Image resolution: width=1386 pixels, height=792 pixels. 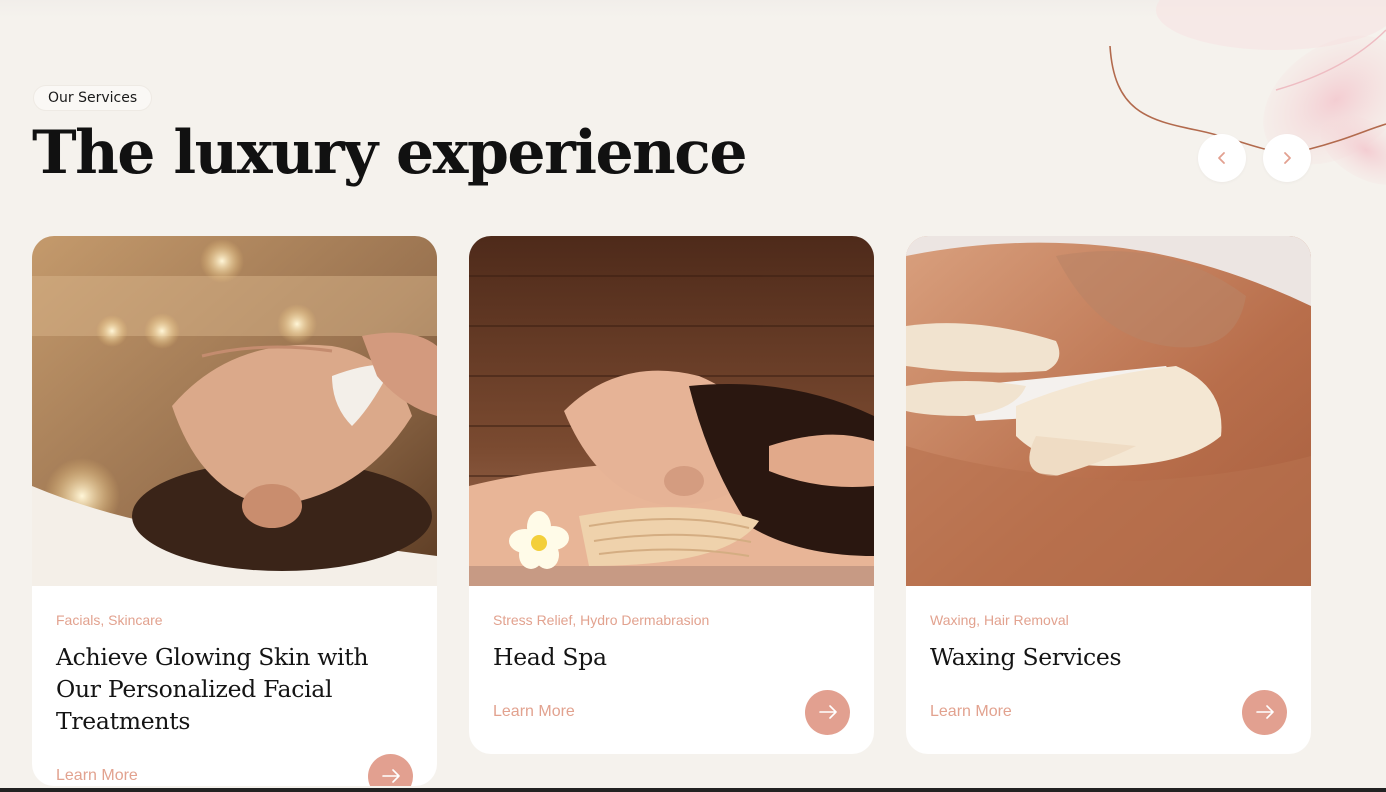 What do you see at coordinates (390, 153) in the screenshot?
I see `section-title: The luxury experience` at bounding box center [390, 153].